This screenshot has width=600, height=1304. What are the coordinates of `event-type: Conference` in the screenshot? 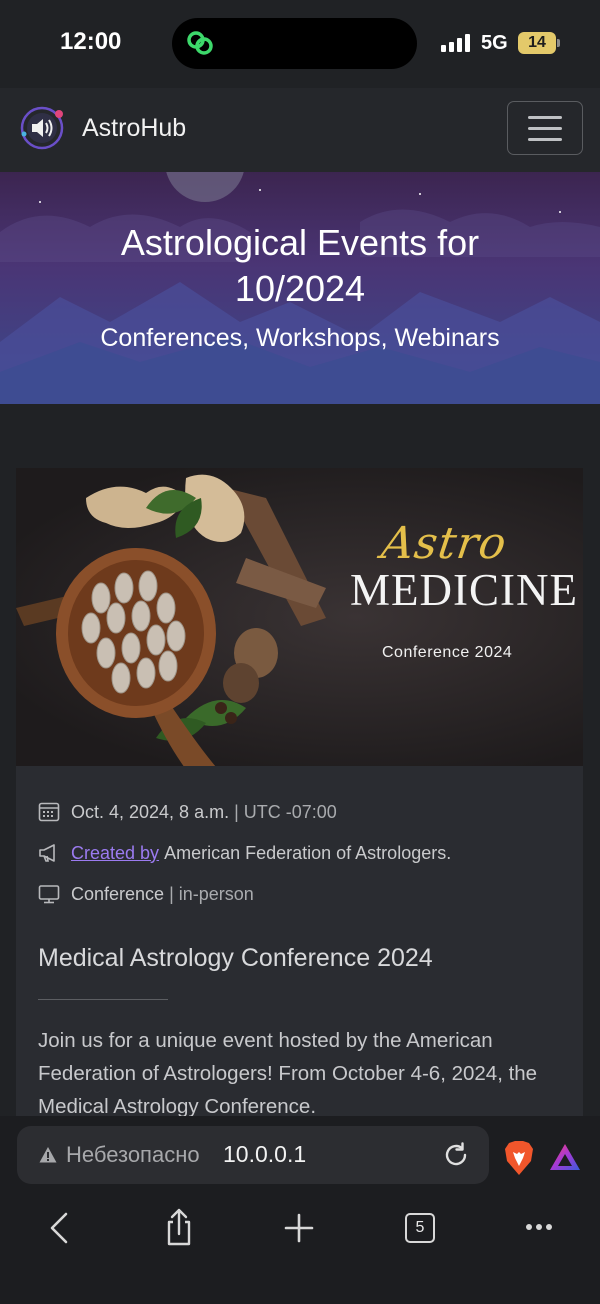 It's located at (118, 893).